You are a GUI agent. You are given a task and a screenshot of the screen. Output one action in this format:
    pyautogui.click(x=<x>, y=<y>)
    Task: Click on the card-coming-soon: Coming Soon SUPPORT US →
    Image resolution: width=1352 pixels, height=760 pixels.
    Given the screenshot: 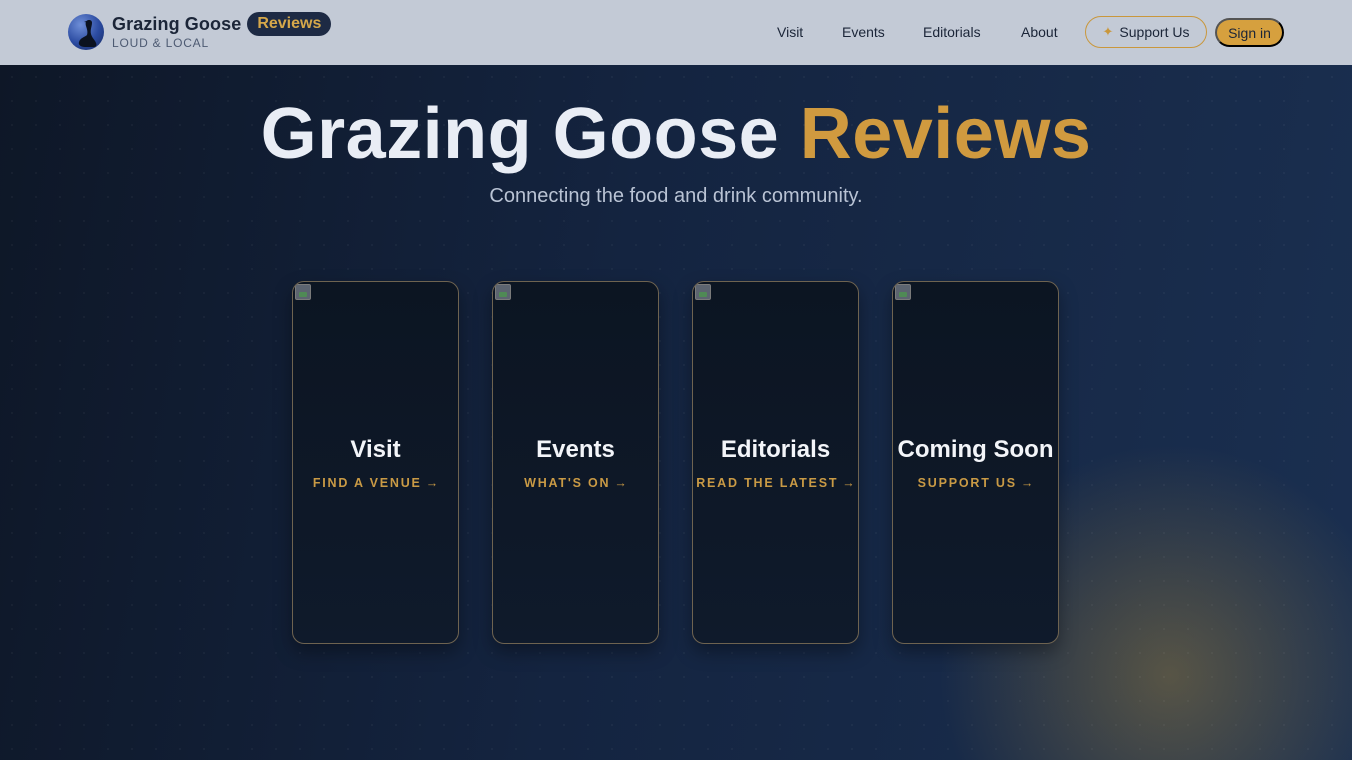 What is the action you would take?
    pyautogui.click(x=975, y=462)
    